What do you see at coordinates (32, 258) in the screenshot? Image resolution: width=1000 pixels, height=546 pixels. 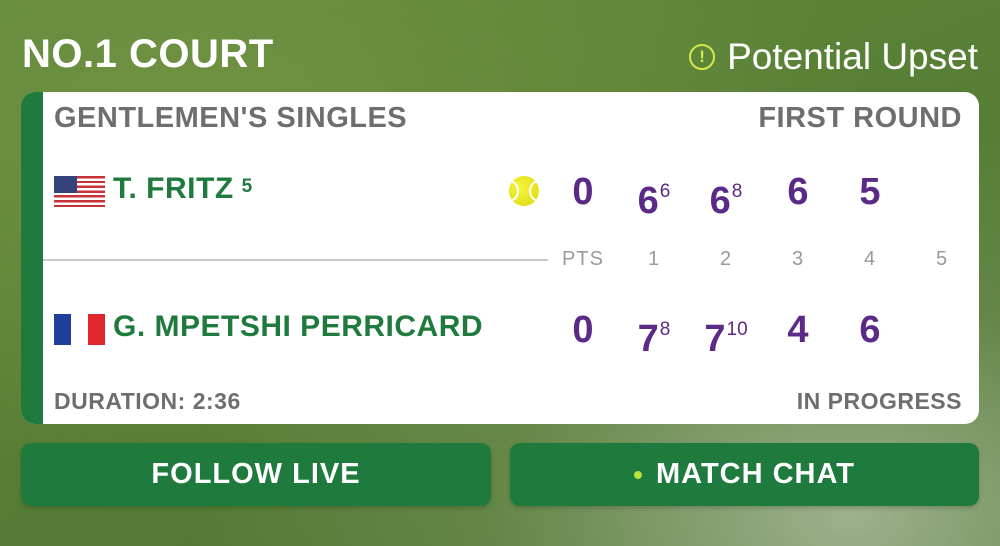 I see `card-accent-bar` at bounding box center [32, 258].